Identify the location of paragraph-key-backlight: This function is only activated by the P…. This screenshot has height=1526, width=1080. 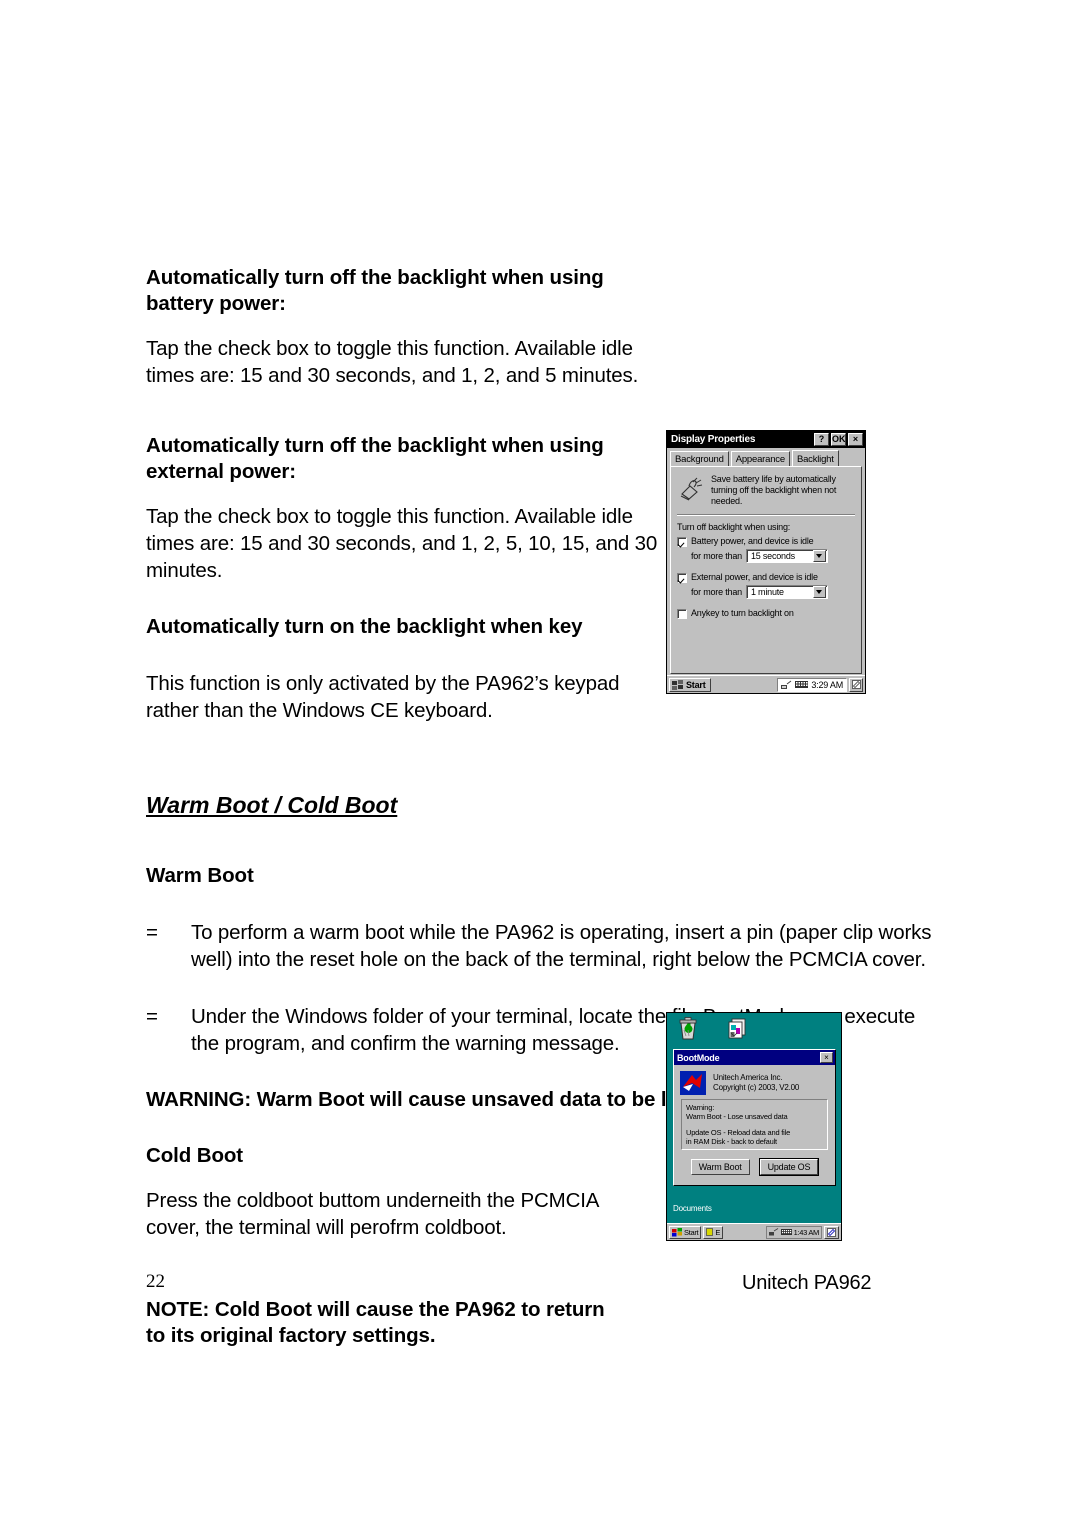
(383, 697).